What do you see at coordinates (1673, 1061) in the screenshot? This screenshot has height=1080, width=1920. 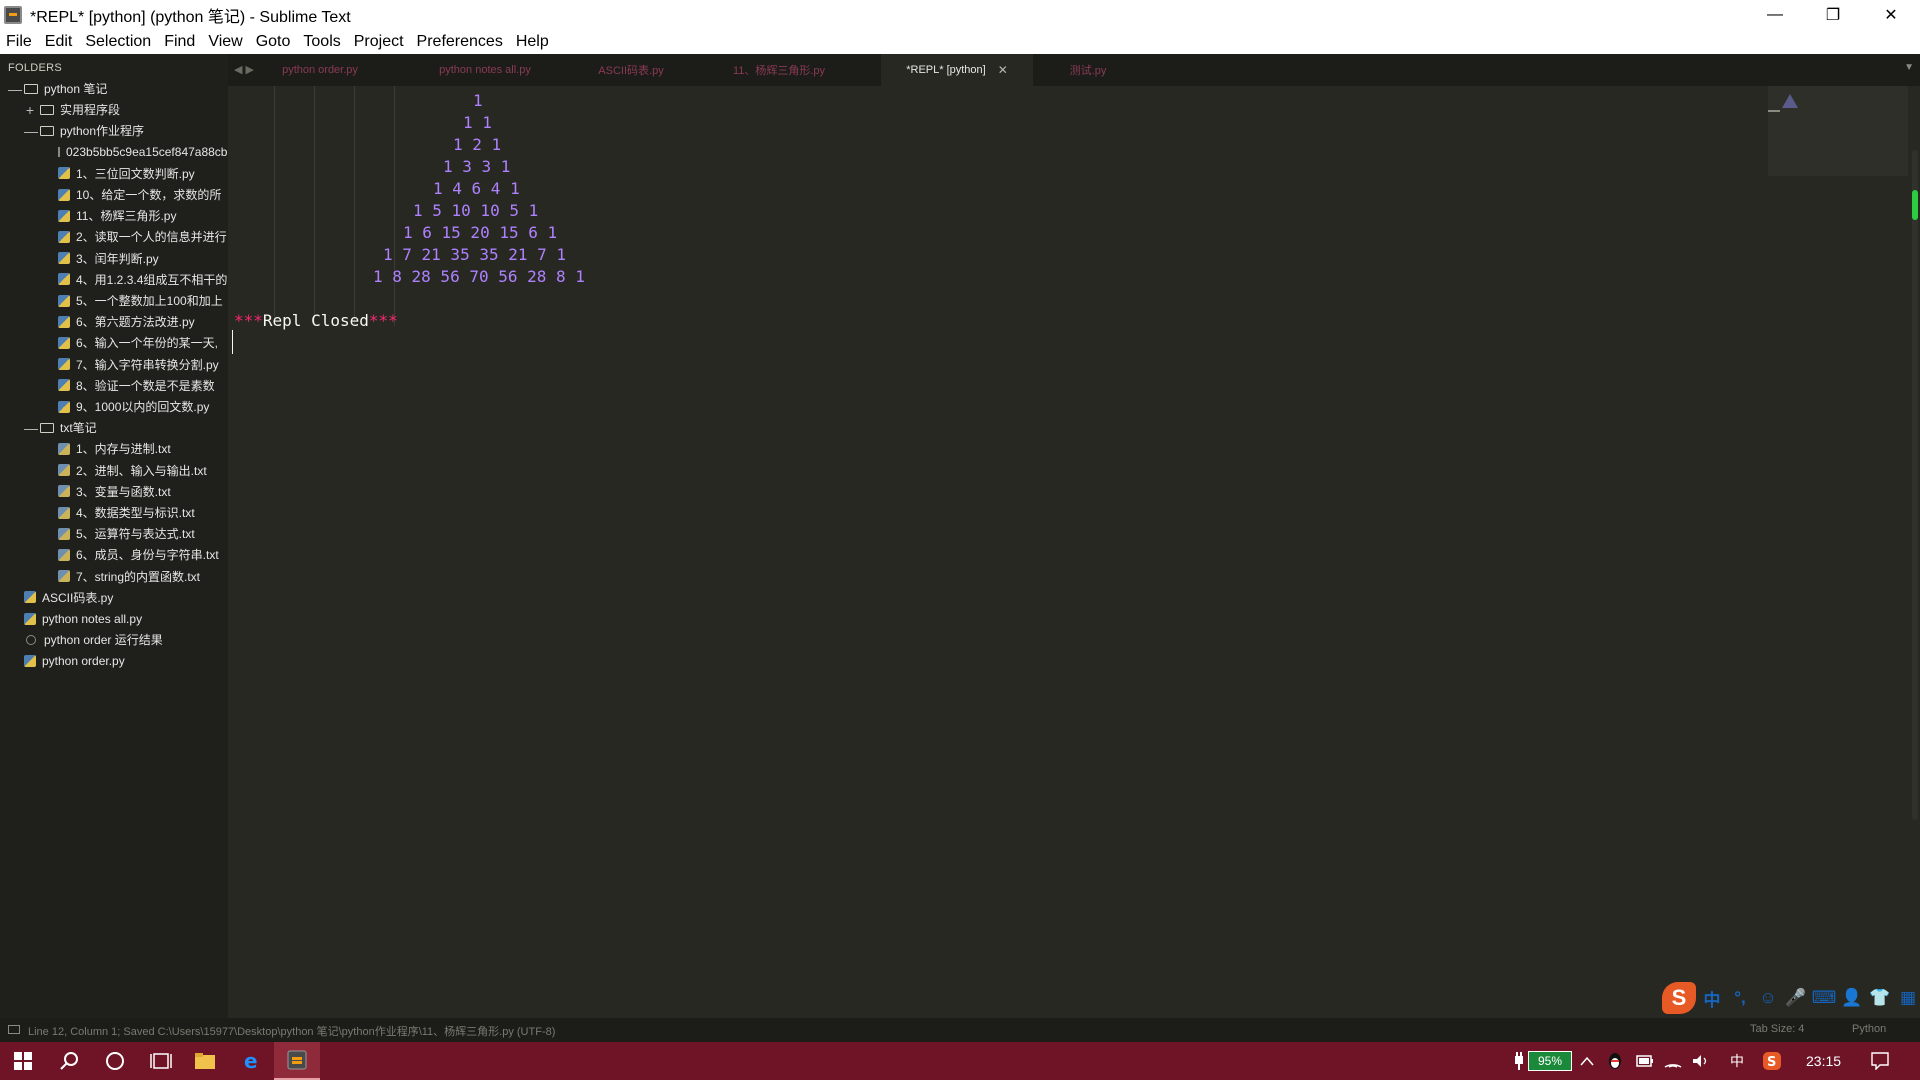 I see `wifi-icon` at bounding box center [1673, 1061].